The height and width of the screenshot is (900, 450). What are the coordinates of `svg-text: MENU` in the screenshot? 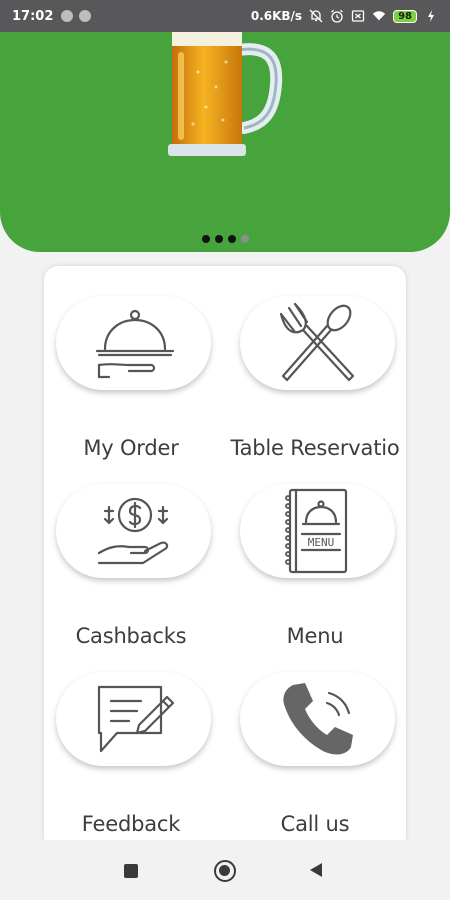 It's located at (320, 542).